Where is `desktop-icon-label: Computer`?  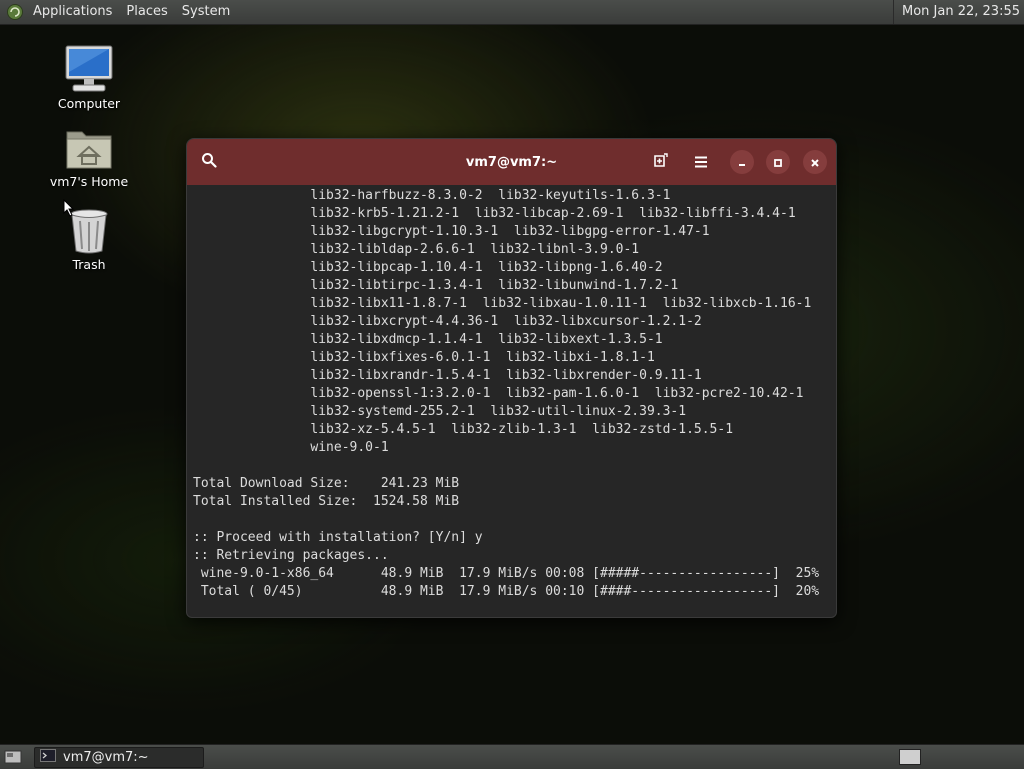
desktop-icon-label: Computer is located at coordinates (89, 103).